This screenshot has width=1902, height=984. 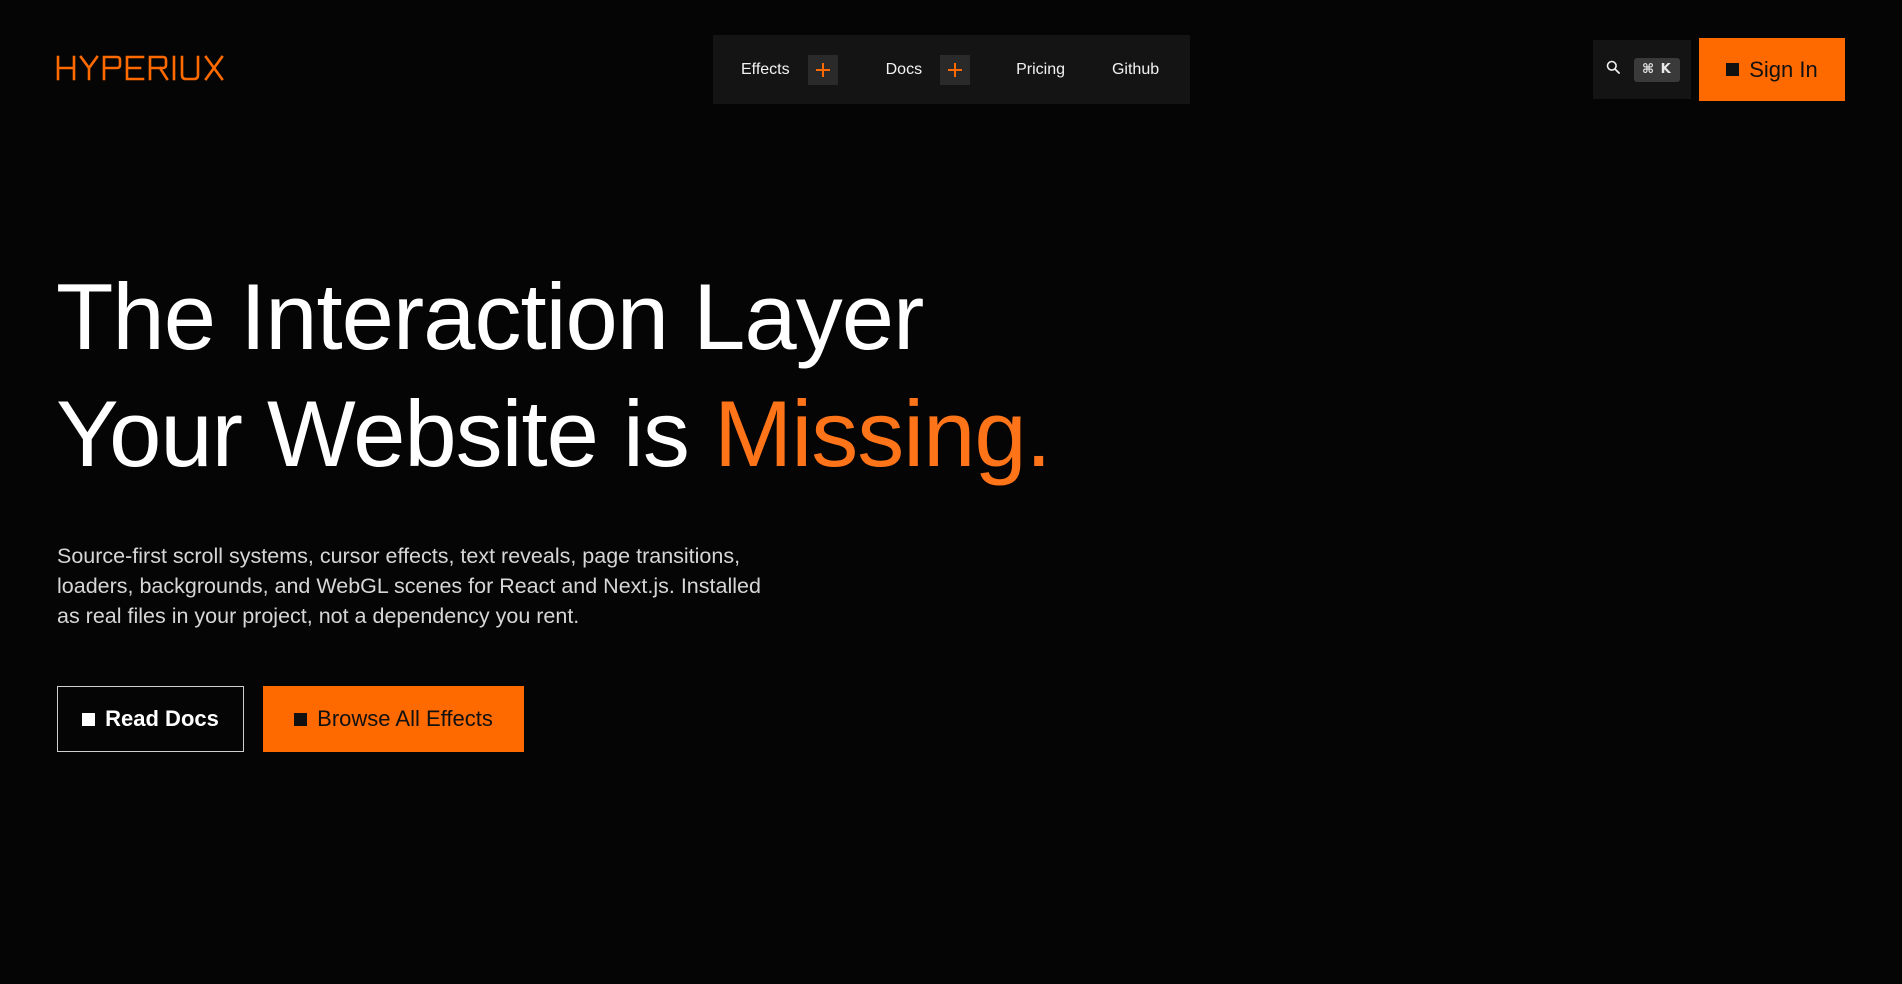 I want to click on nav-item-docs: Docs, so click(x=928, y=69).